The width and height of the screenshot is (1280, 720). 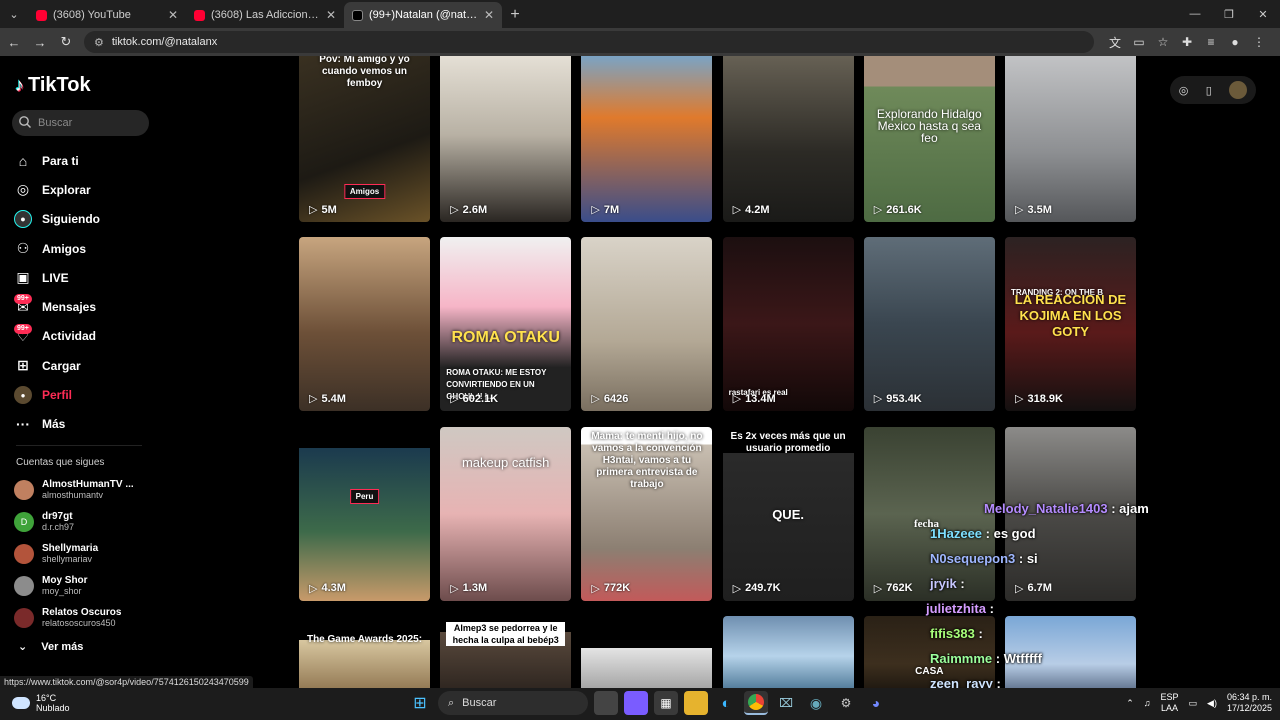 I want to click on terminal-icon: ⌧, so click(x=786, y=703).